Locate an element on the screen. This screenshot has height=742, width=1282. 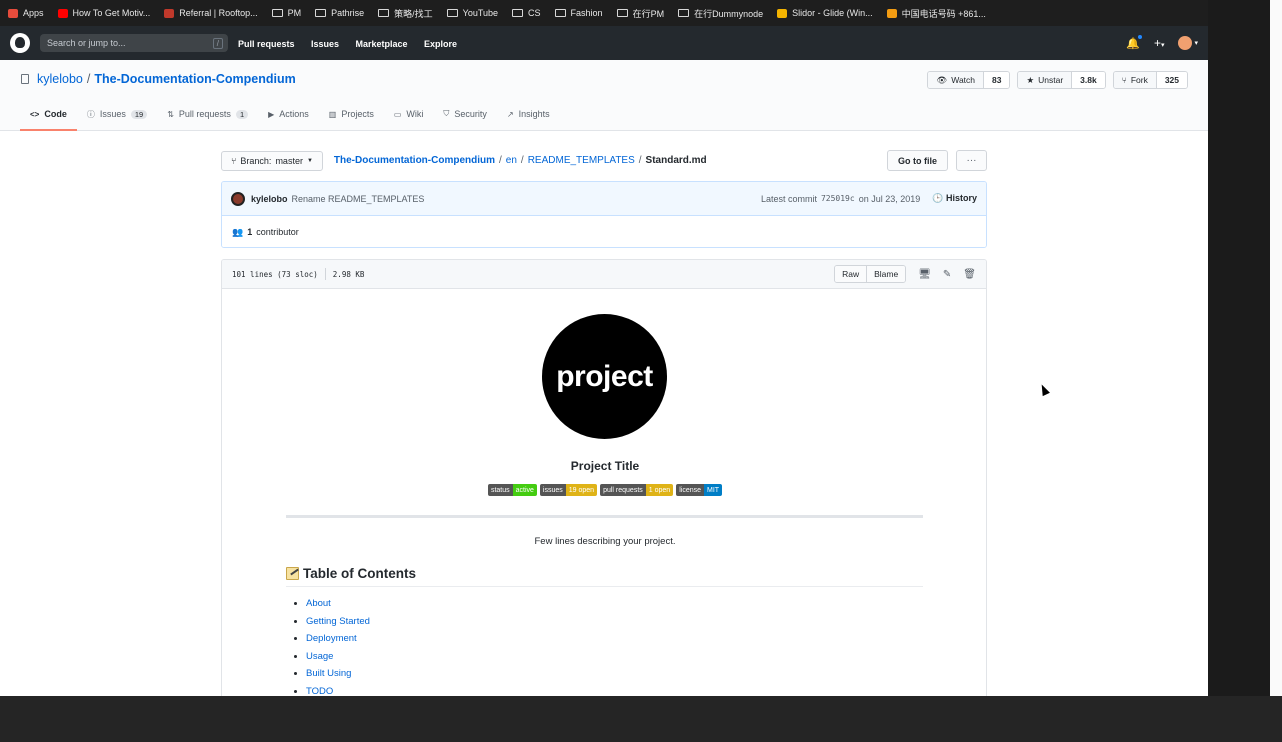
committer-avatar is located at coordinates (238, 198).